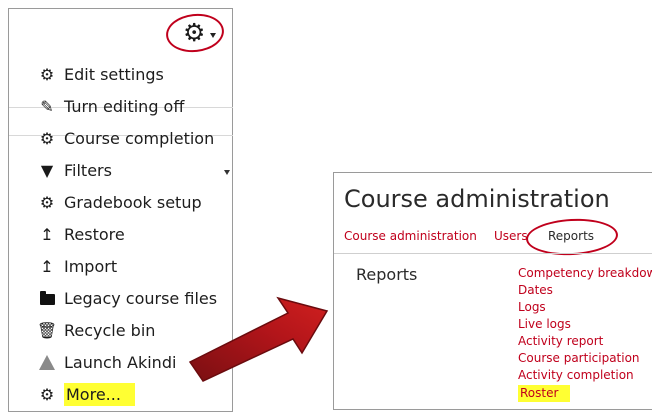 This screenshot has width=652, height=419. I want to click on tab-users: Users, so click(511, 236).